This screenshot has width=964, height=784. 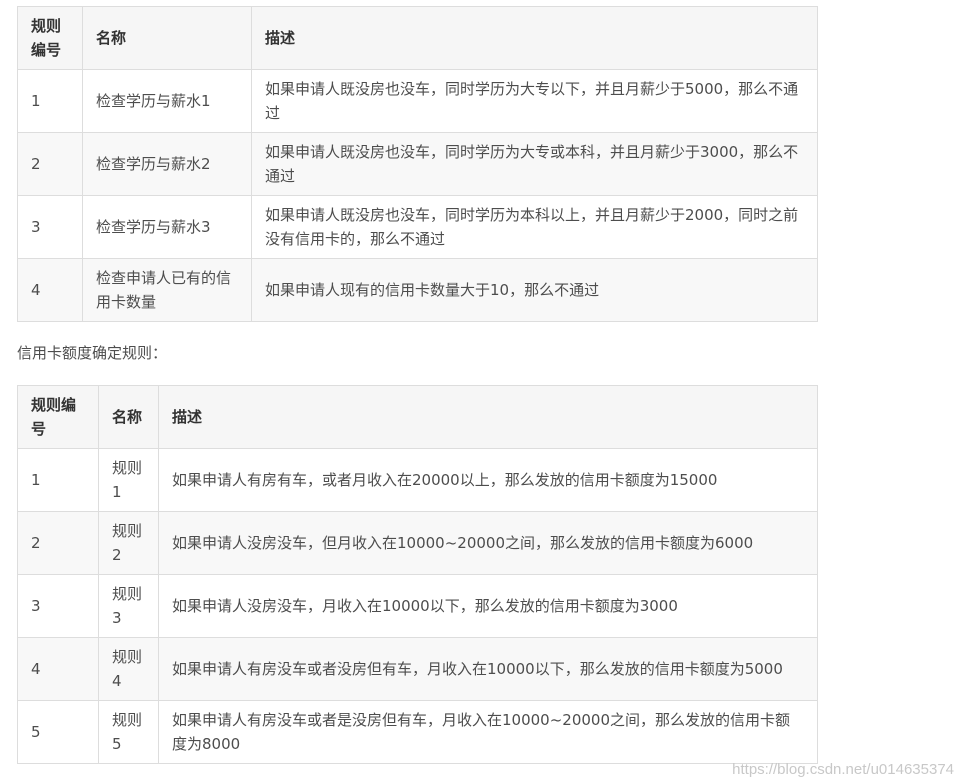 I want to click on rule-name-cell: 规则5, so click(x=128, y=732).